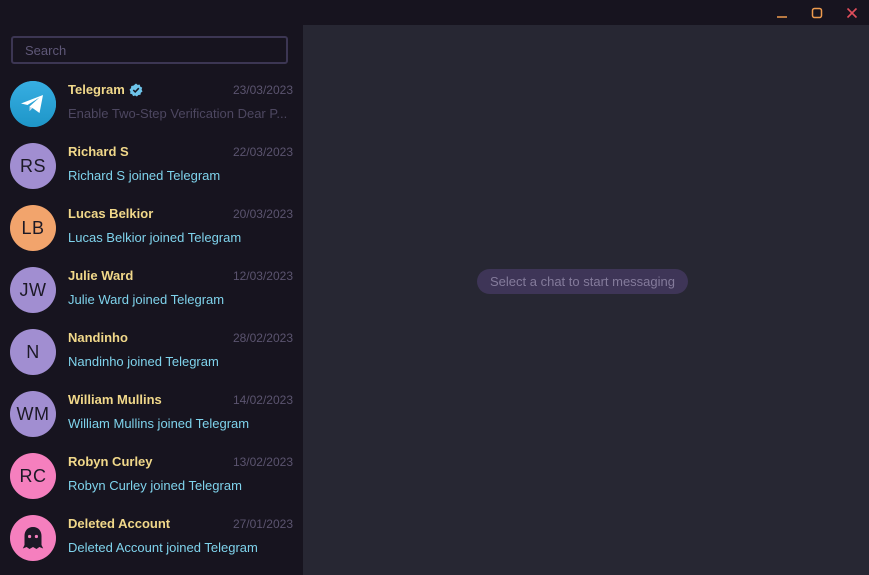 The width and height of the screenshot is (869, 575). I want to click on chat-preview: Lucas Belkior joined Telegram, so click(155, 237).